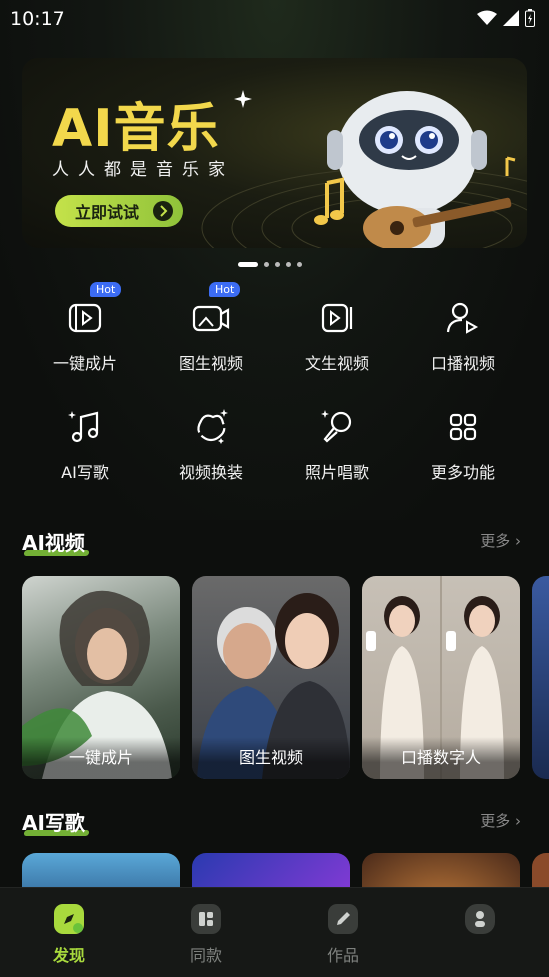 The image size is (549, 977). What do you see at coordinates (463, 427) in the screenshot?
I see `grid-icon` at bounding box center [463, 427].